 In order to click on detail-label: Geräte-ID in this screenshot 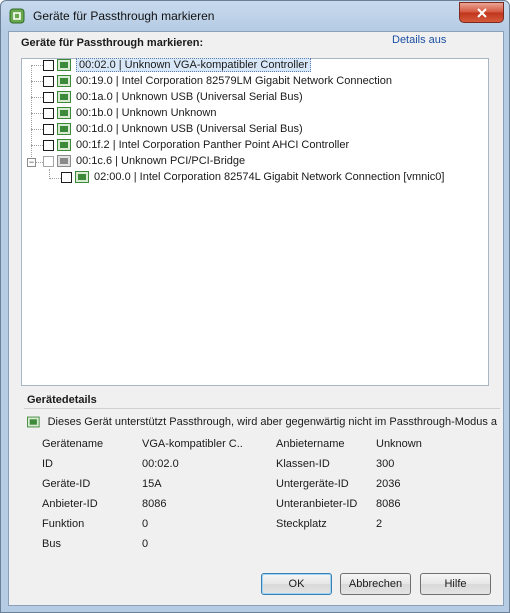, I will do `click(66, 484)`.